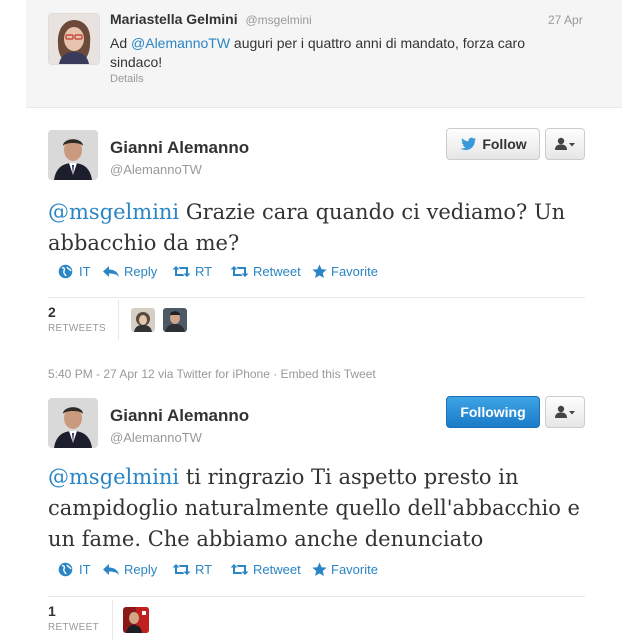 The height and width of the screenshot is (642, 630). What do you see at coordinates (279, 20) in the screenshot?
I see `author-handle: @msgelmini` at bounding box center [279, 20].